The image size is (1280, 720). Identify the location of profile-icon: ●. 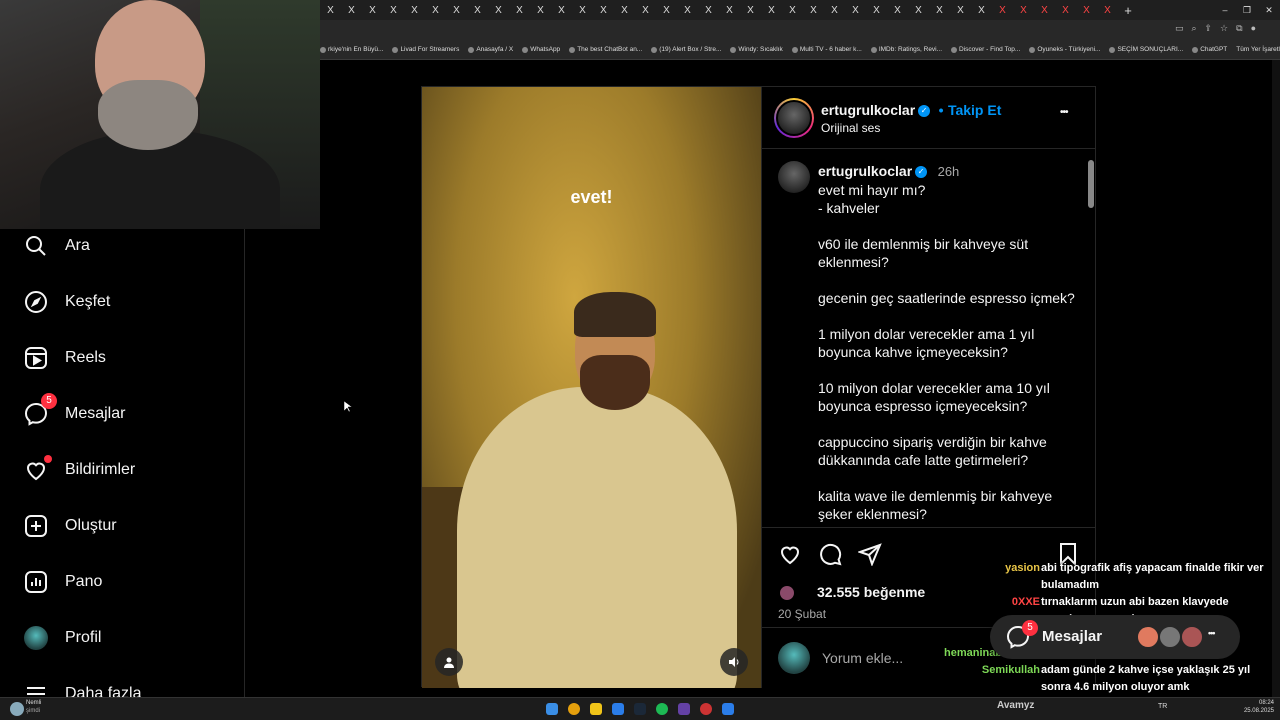
(1253, 28).